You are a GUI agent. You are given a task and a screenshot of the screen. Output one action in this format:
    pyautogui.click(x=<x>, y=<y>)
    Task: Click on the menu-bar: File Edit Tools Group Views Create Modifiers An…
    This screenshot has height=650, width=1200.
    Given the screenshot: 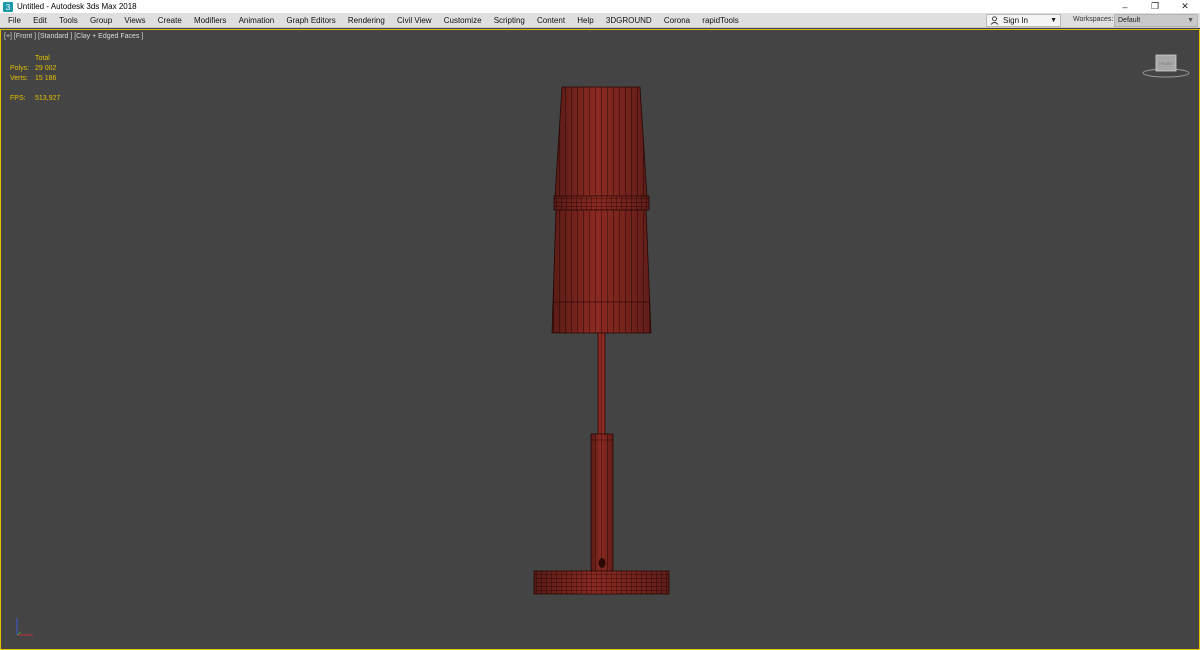 What is the action you would take?
    pyautogui.click(x=600, y=20)
    